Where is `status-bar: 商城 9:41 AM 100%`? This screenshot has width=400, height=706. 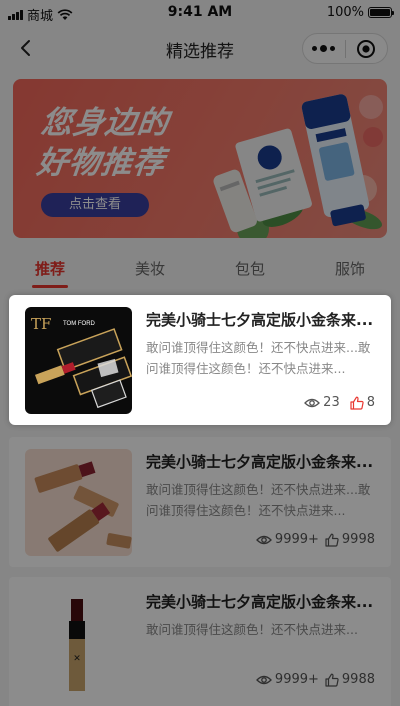 status-bar: 商城 9:41 AM 100% is located at coordinates (200, 13).